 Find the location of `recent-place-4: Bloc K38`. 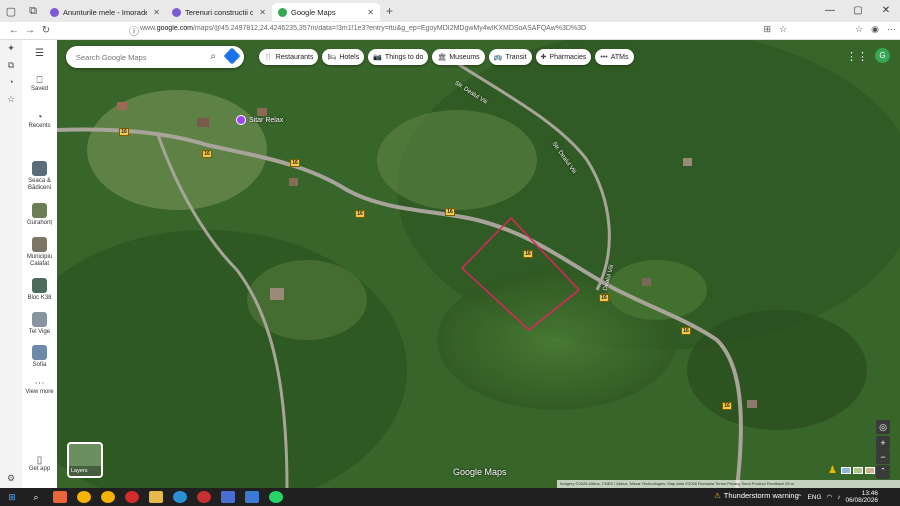

recent-place-4: Bloc K38 is located at coordinates (39, 290).